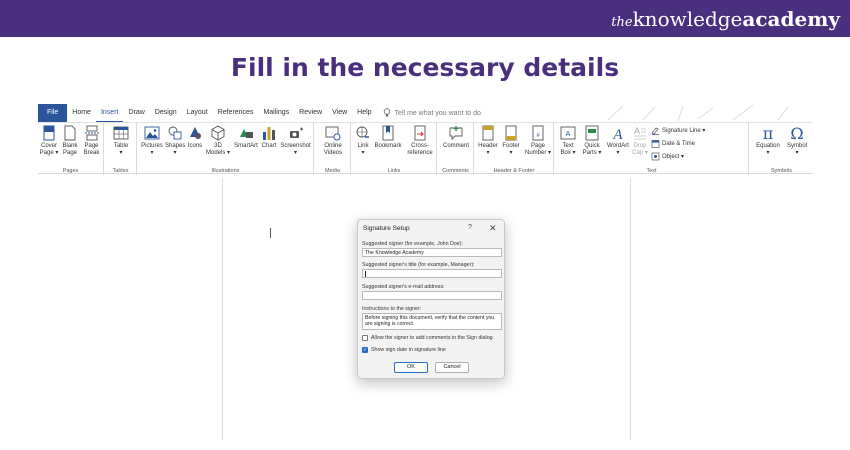 This screenshot has width=850, height=450. I want to click on group-tables-label: Tables, so click(120, 171).